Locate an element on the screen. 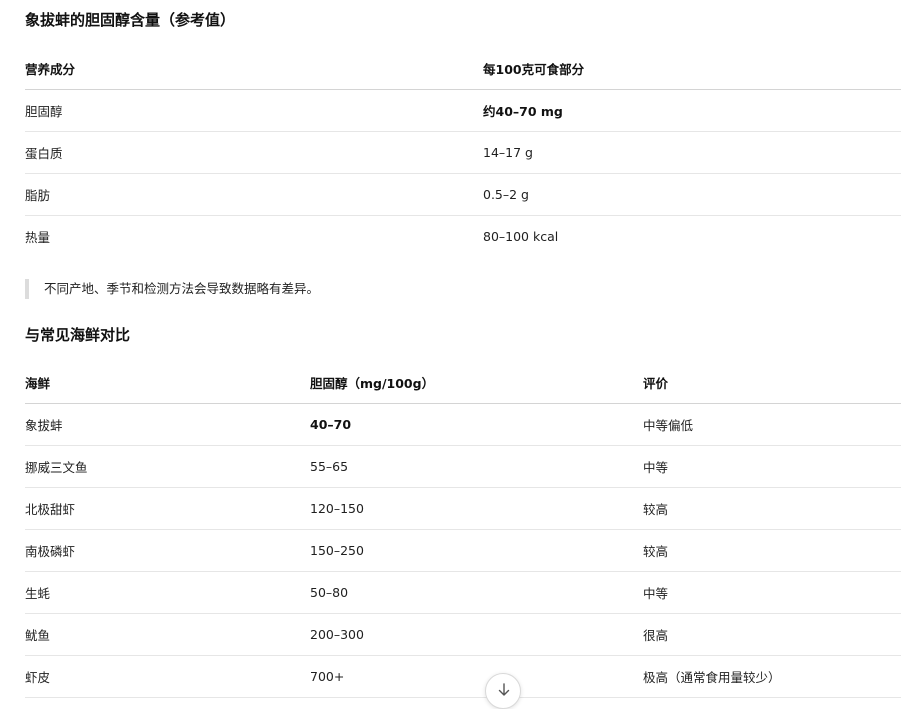 This screenshot has width=901, height=709. table-row: 热量 80–100 kcal is located at coordinates (463, 236).